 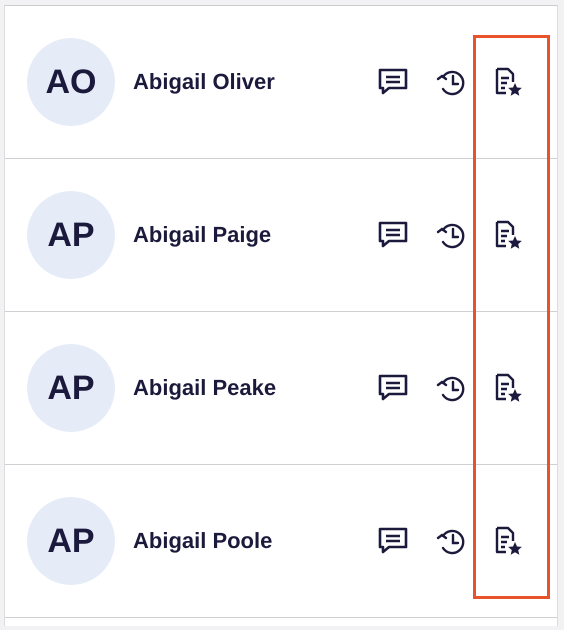 What do you see at coordinates (205, 388) in the screenshot?
I see `contact-name: Abigail Peake` at bounding box center [205, 388].